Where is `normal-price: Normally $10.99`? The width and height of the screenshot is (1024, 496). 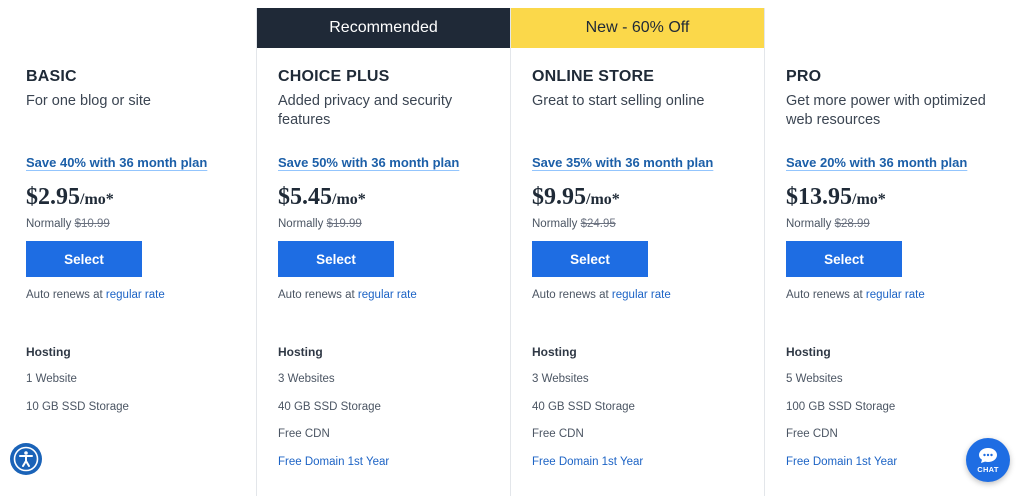
normal-price: Normally $10.99 is located at coordinates (68, 224).